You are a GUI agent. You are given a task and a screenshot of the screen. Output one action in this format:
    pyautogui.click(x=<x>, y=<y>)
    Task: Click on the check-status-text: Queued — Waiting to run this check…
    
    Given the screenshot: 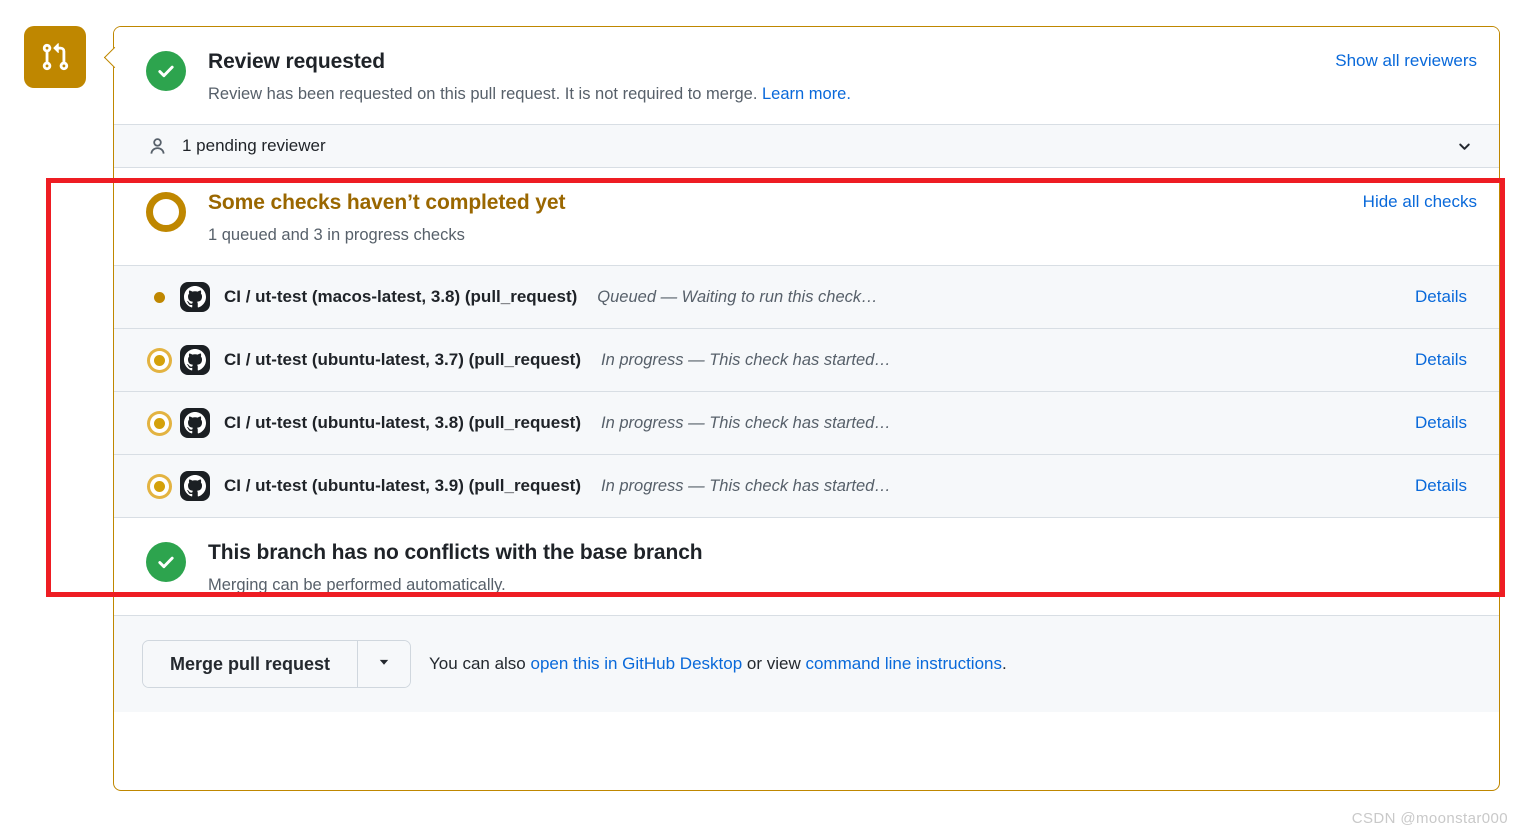 What is the action you would take?
    pyautogui.click(x=737, y=296)
    